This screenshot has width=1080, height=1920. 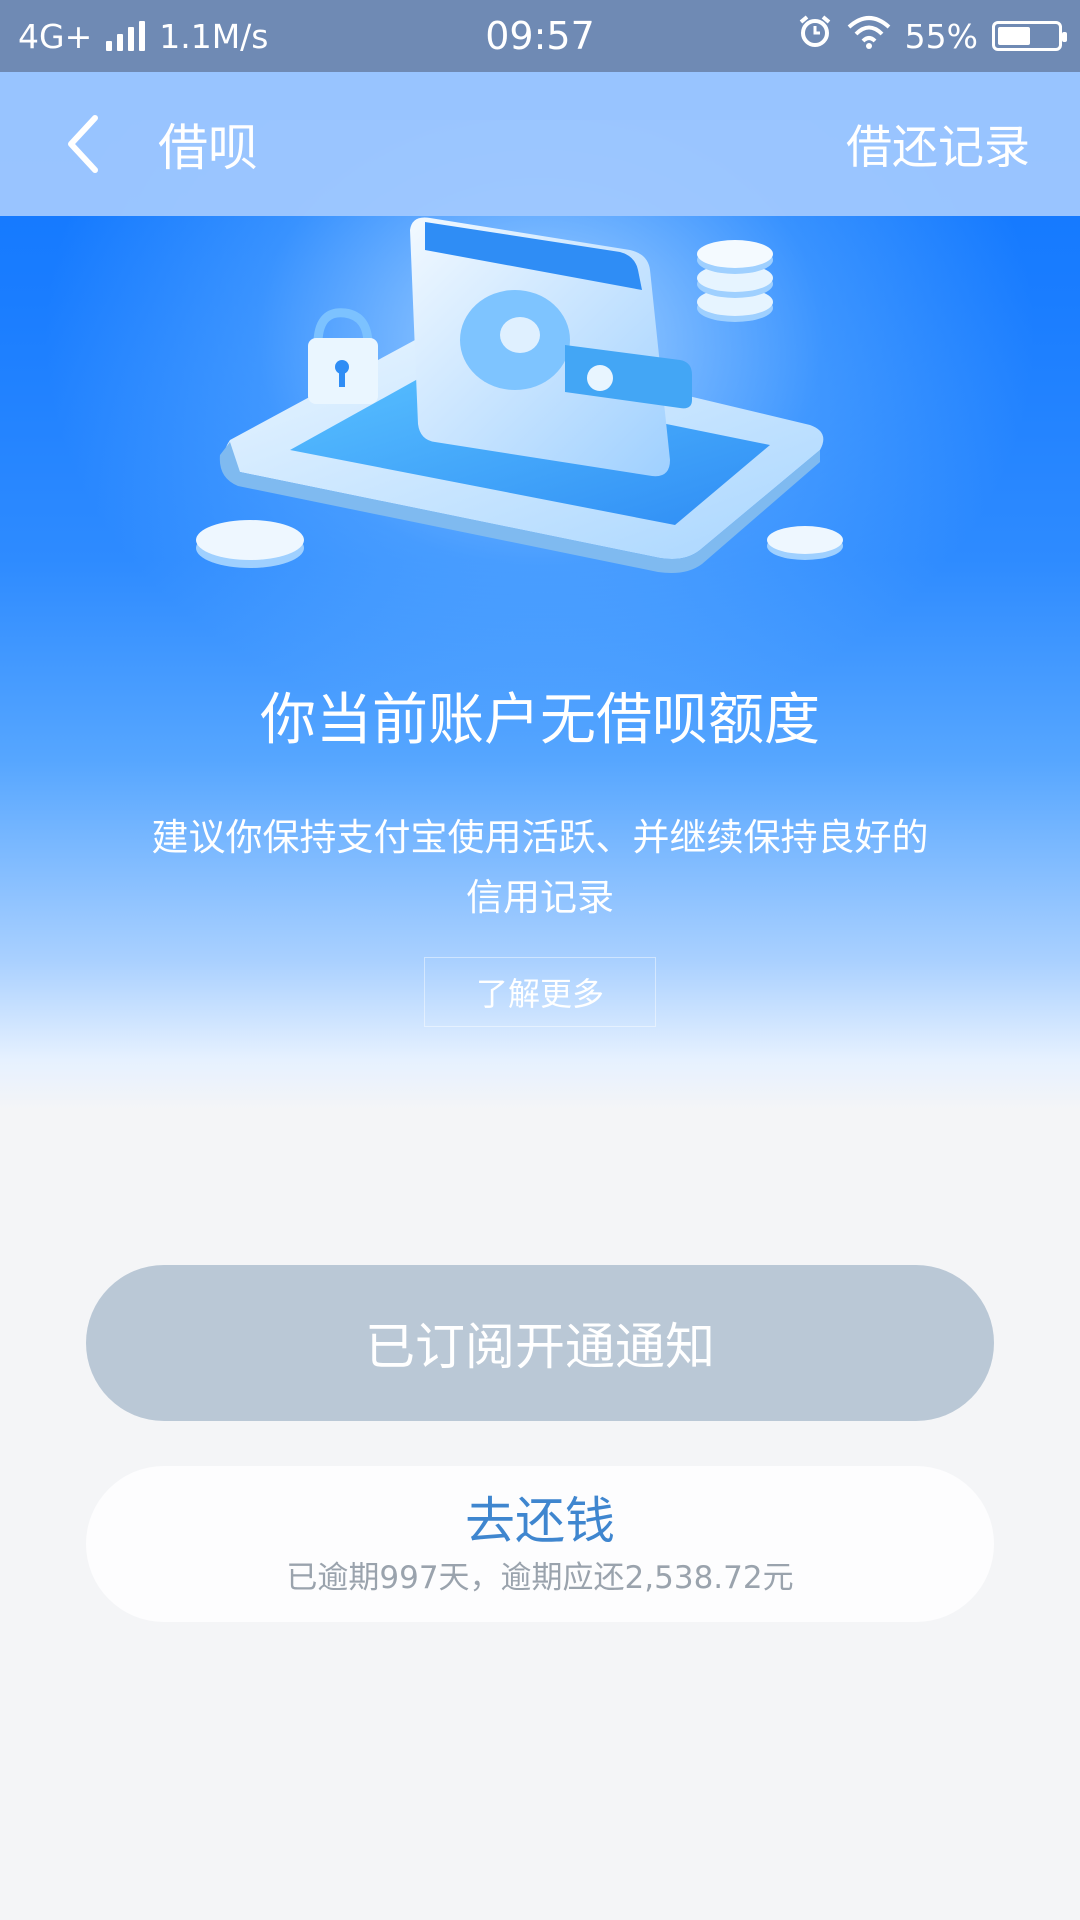 I want to click on status-bar: 4G+ 1.1M/s 09:57 55%, so click(x=540, y=36).